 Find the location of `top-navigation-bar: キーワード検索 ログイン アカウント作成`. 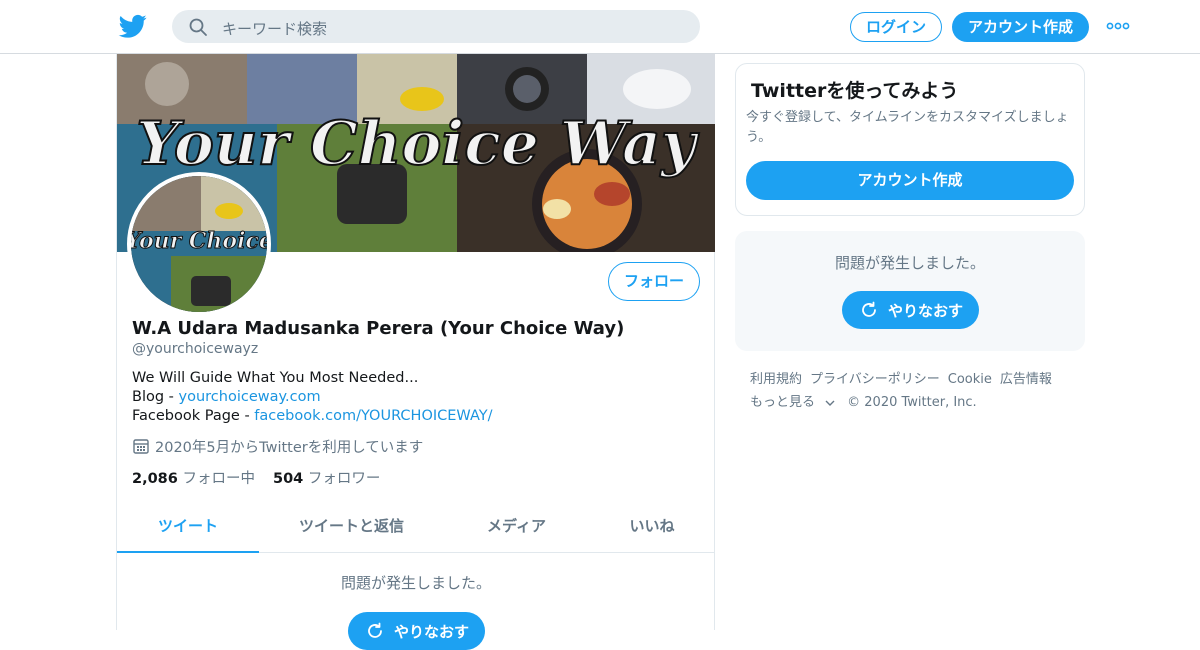

top-navigation-bar: キーワード検索 ログイン アカウント作成 is located at coordinates (600, 27).